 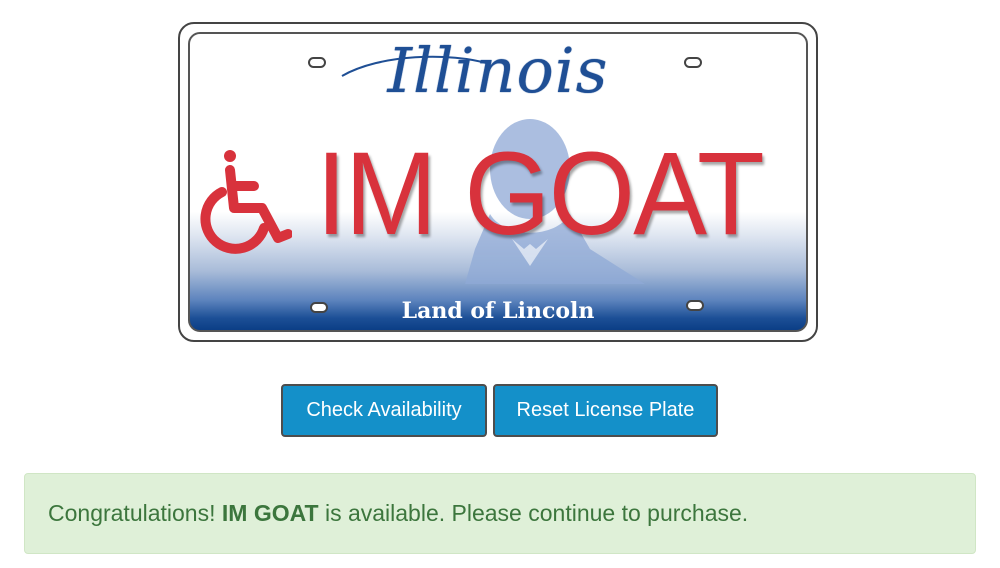 I want to click on plate-state-name: Illinois, so click(x=498, y=70).